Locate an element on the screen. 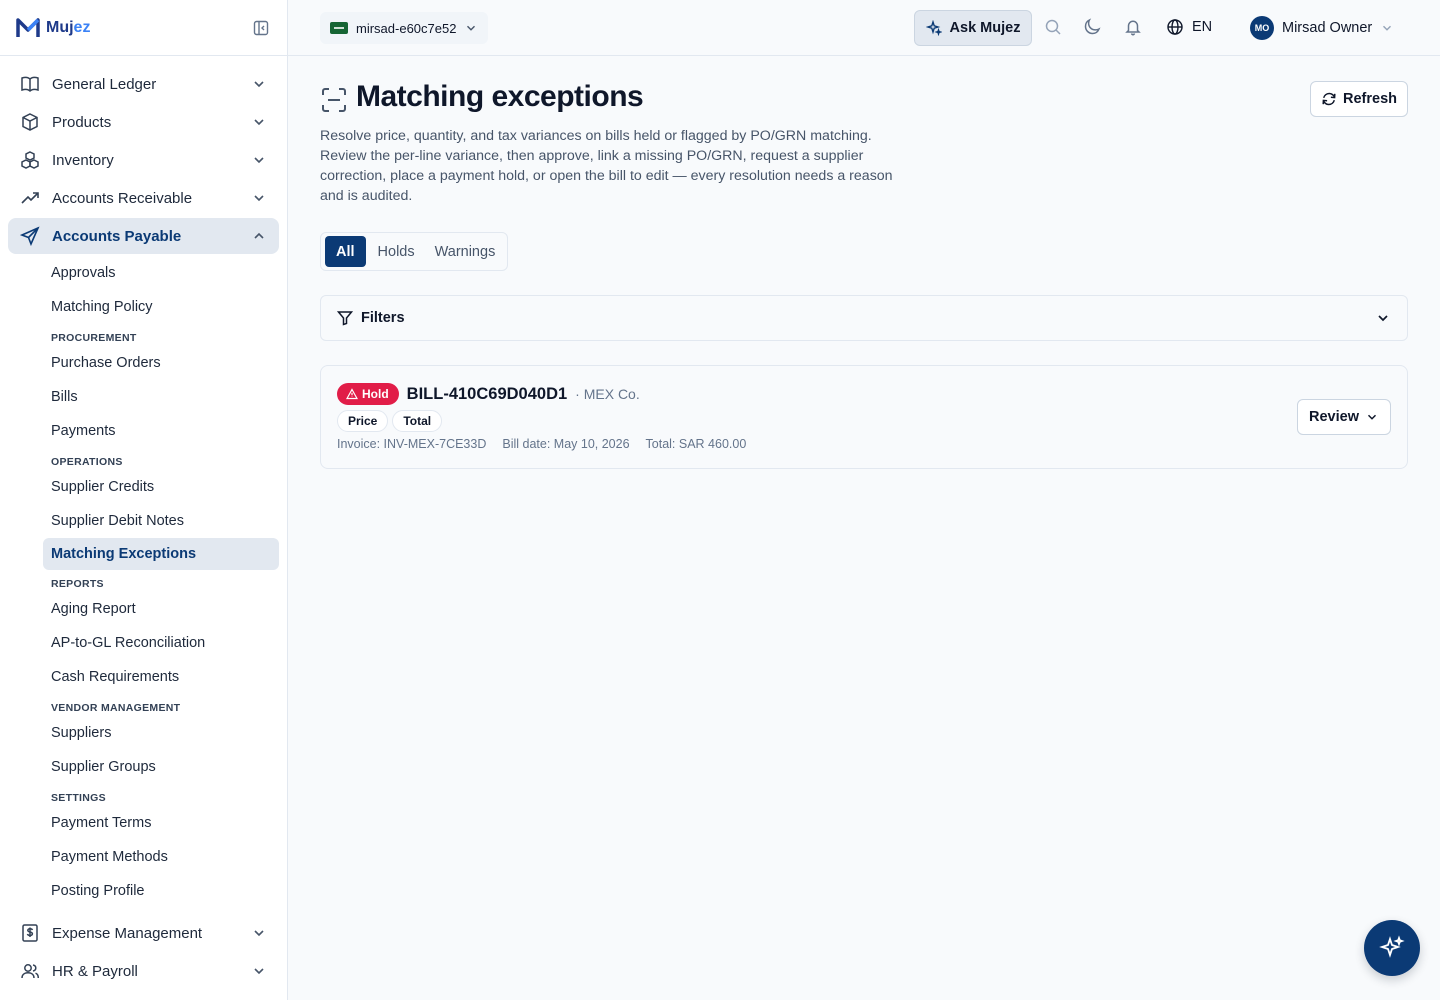 This screenshot has height=1000, width=1440. sidebar-item-label: Expense Management is located at coordinates (127, 933).